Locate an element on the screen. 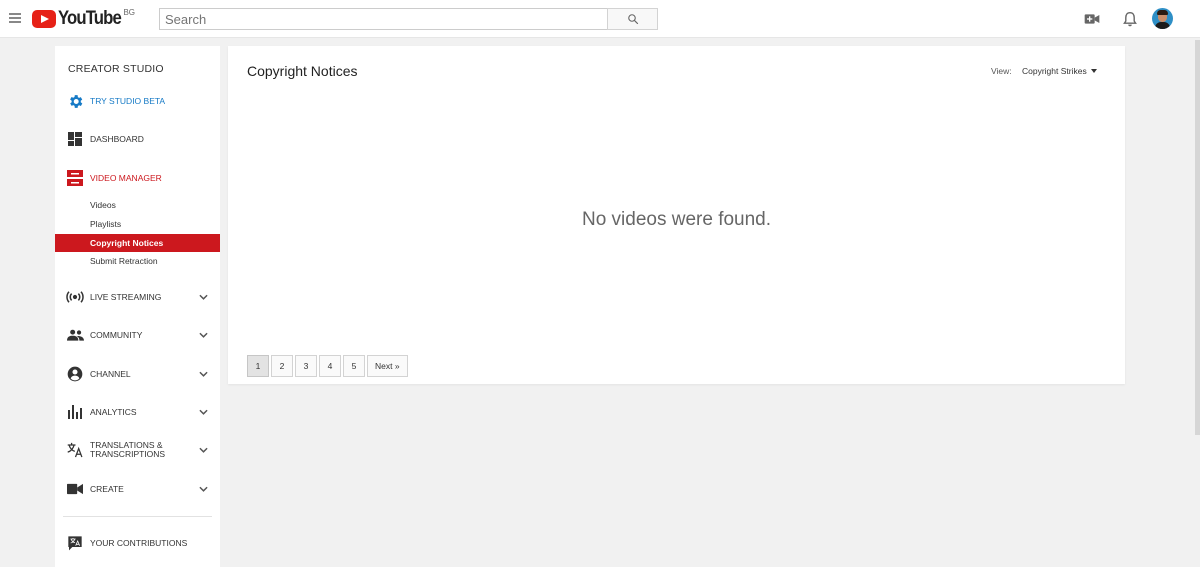  sidebar-item-label: DASHBOARD is located at coordinates (117, 138).